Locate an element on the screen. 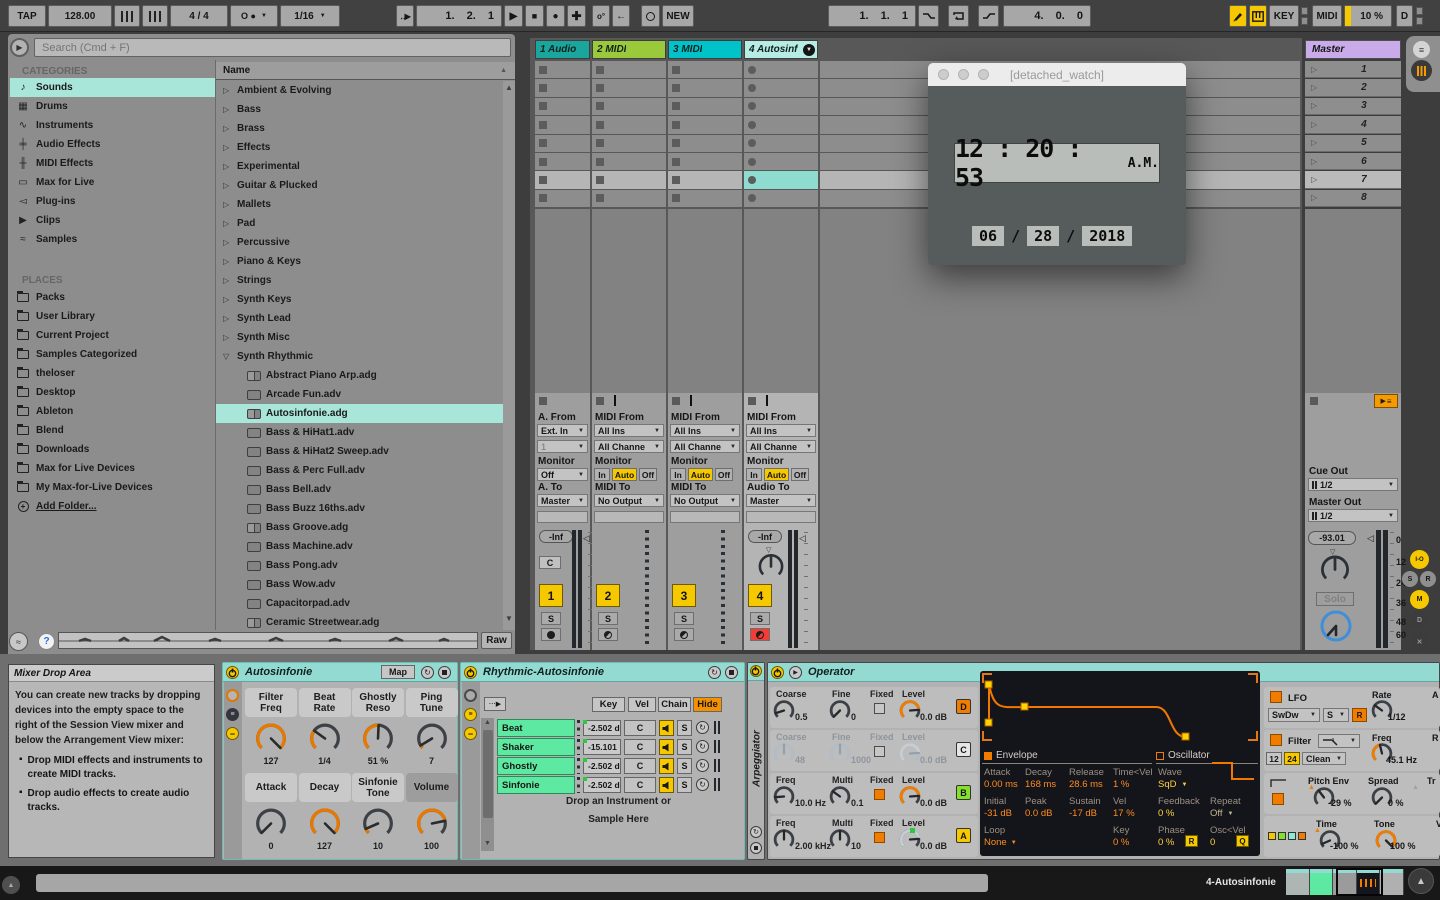 Image resolution: width=1440 pixels, height=900 pixels. back-to-arrangement-button: ▶ ≡ is located at coordinates (1386, 401).